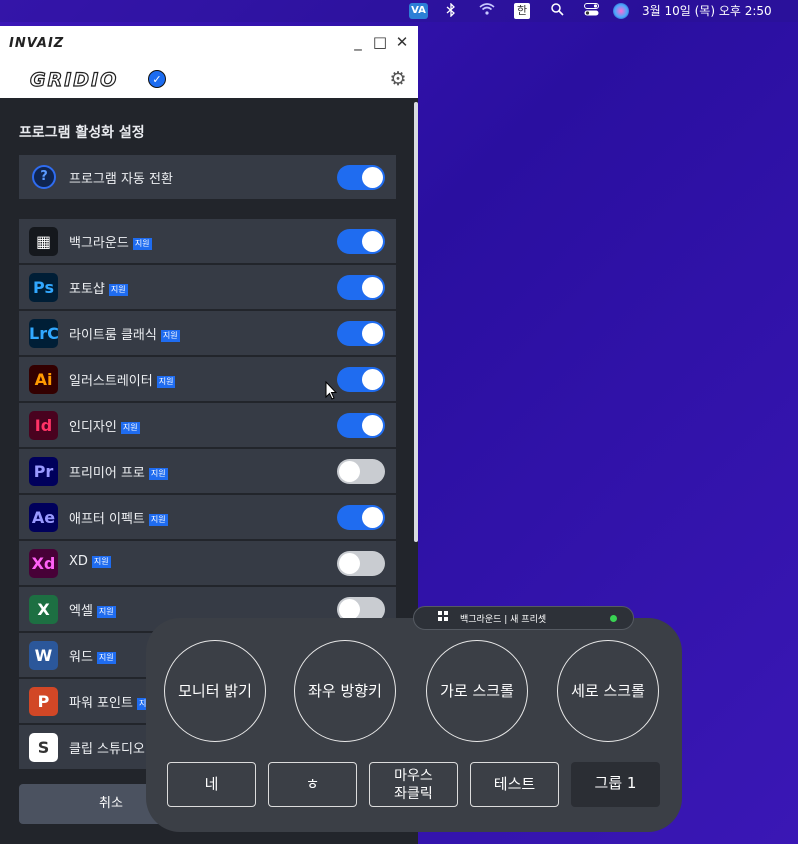 The width and height of the screenshot is (798, 844). I want to click on input-source-icon: 한, so click(522, 11).